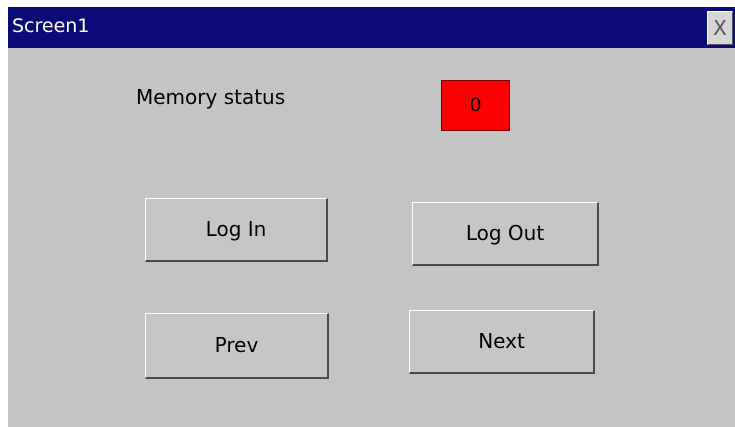 Image resolution: width=735 pixels, height=427 pixels. Describe the element at coordinates (51, 26) in the screenshot. I see `window-title: Screen1` at that location.